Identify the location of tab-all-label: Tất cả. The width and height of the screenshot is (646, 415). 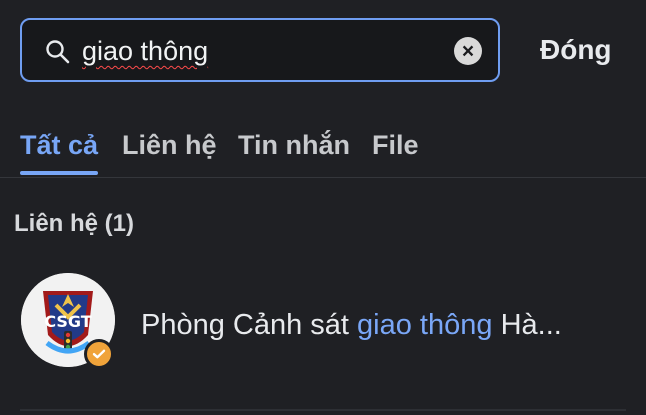
(59, 145).